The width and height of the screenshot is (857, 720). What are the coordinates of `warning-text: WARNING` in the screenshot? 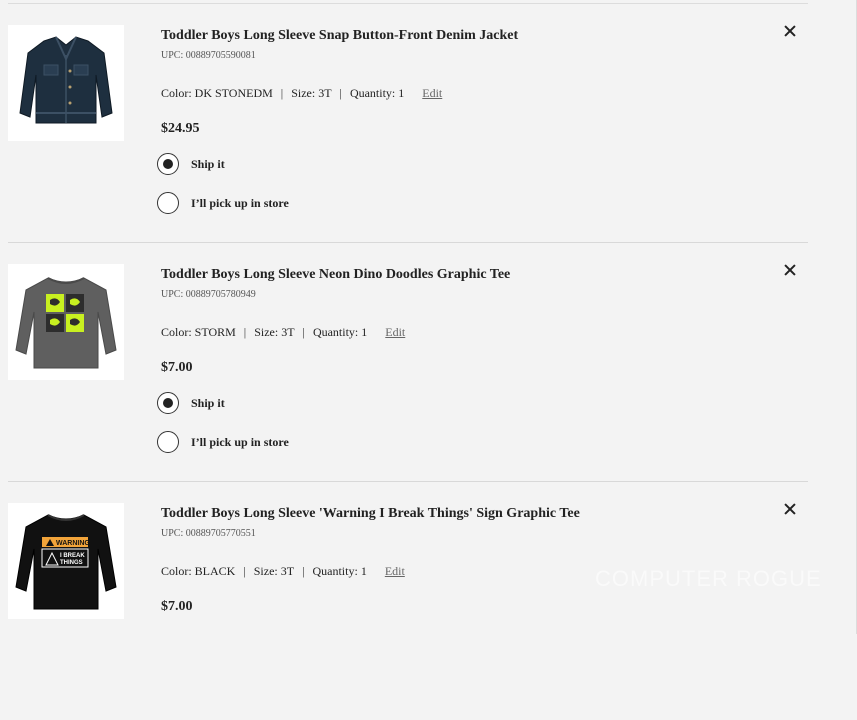 It's located at (73, 543).